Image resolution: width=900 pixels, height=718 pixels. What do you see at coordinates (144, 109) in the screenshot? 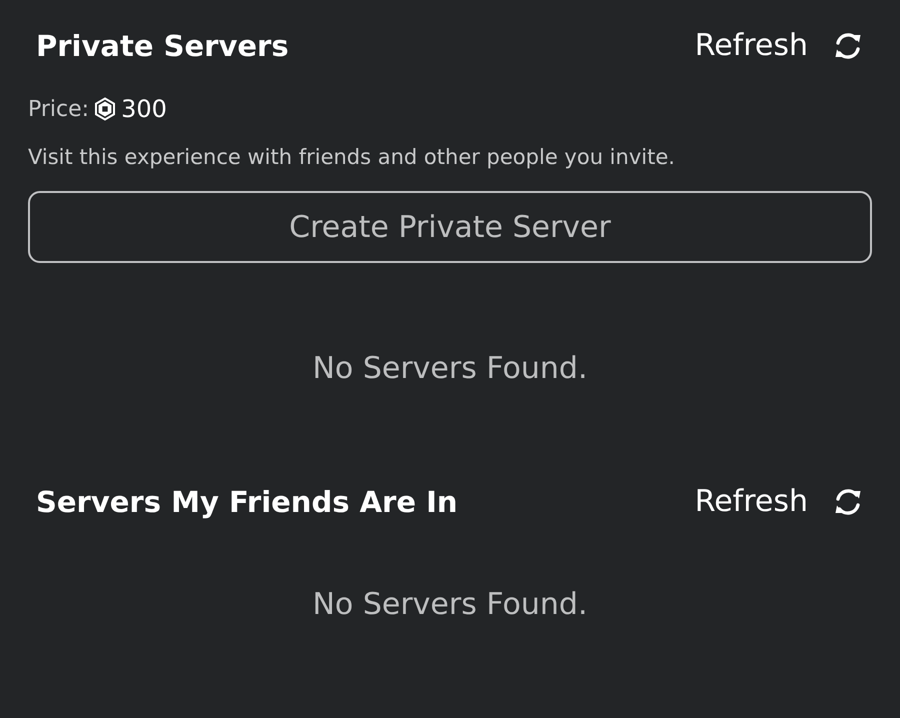
I see `price-value: 300` at bounding box center [144, 109].